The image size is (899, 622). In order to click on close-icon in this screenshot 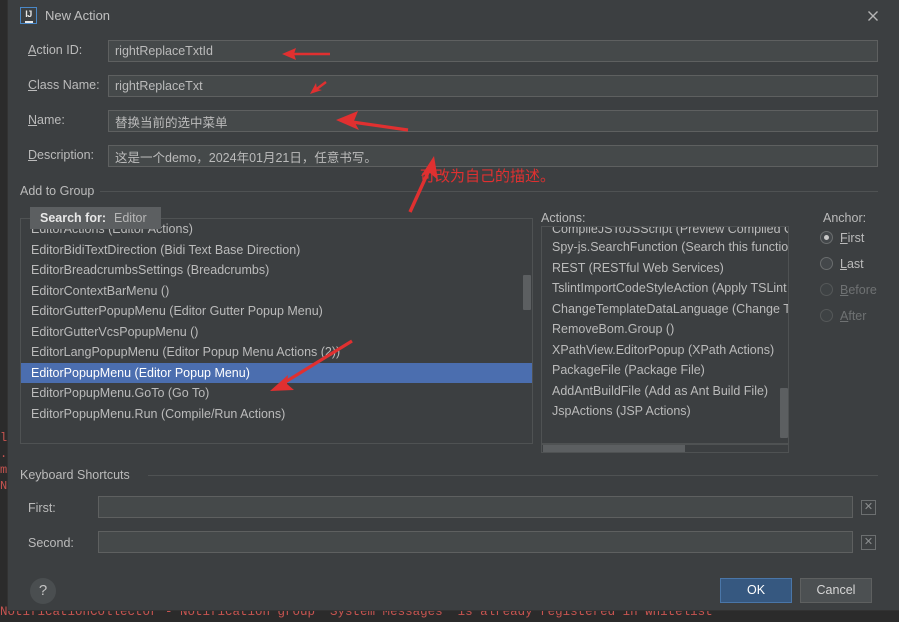, I will do `click(873, 16)`.